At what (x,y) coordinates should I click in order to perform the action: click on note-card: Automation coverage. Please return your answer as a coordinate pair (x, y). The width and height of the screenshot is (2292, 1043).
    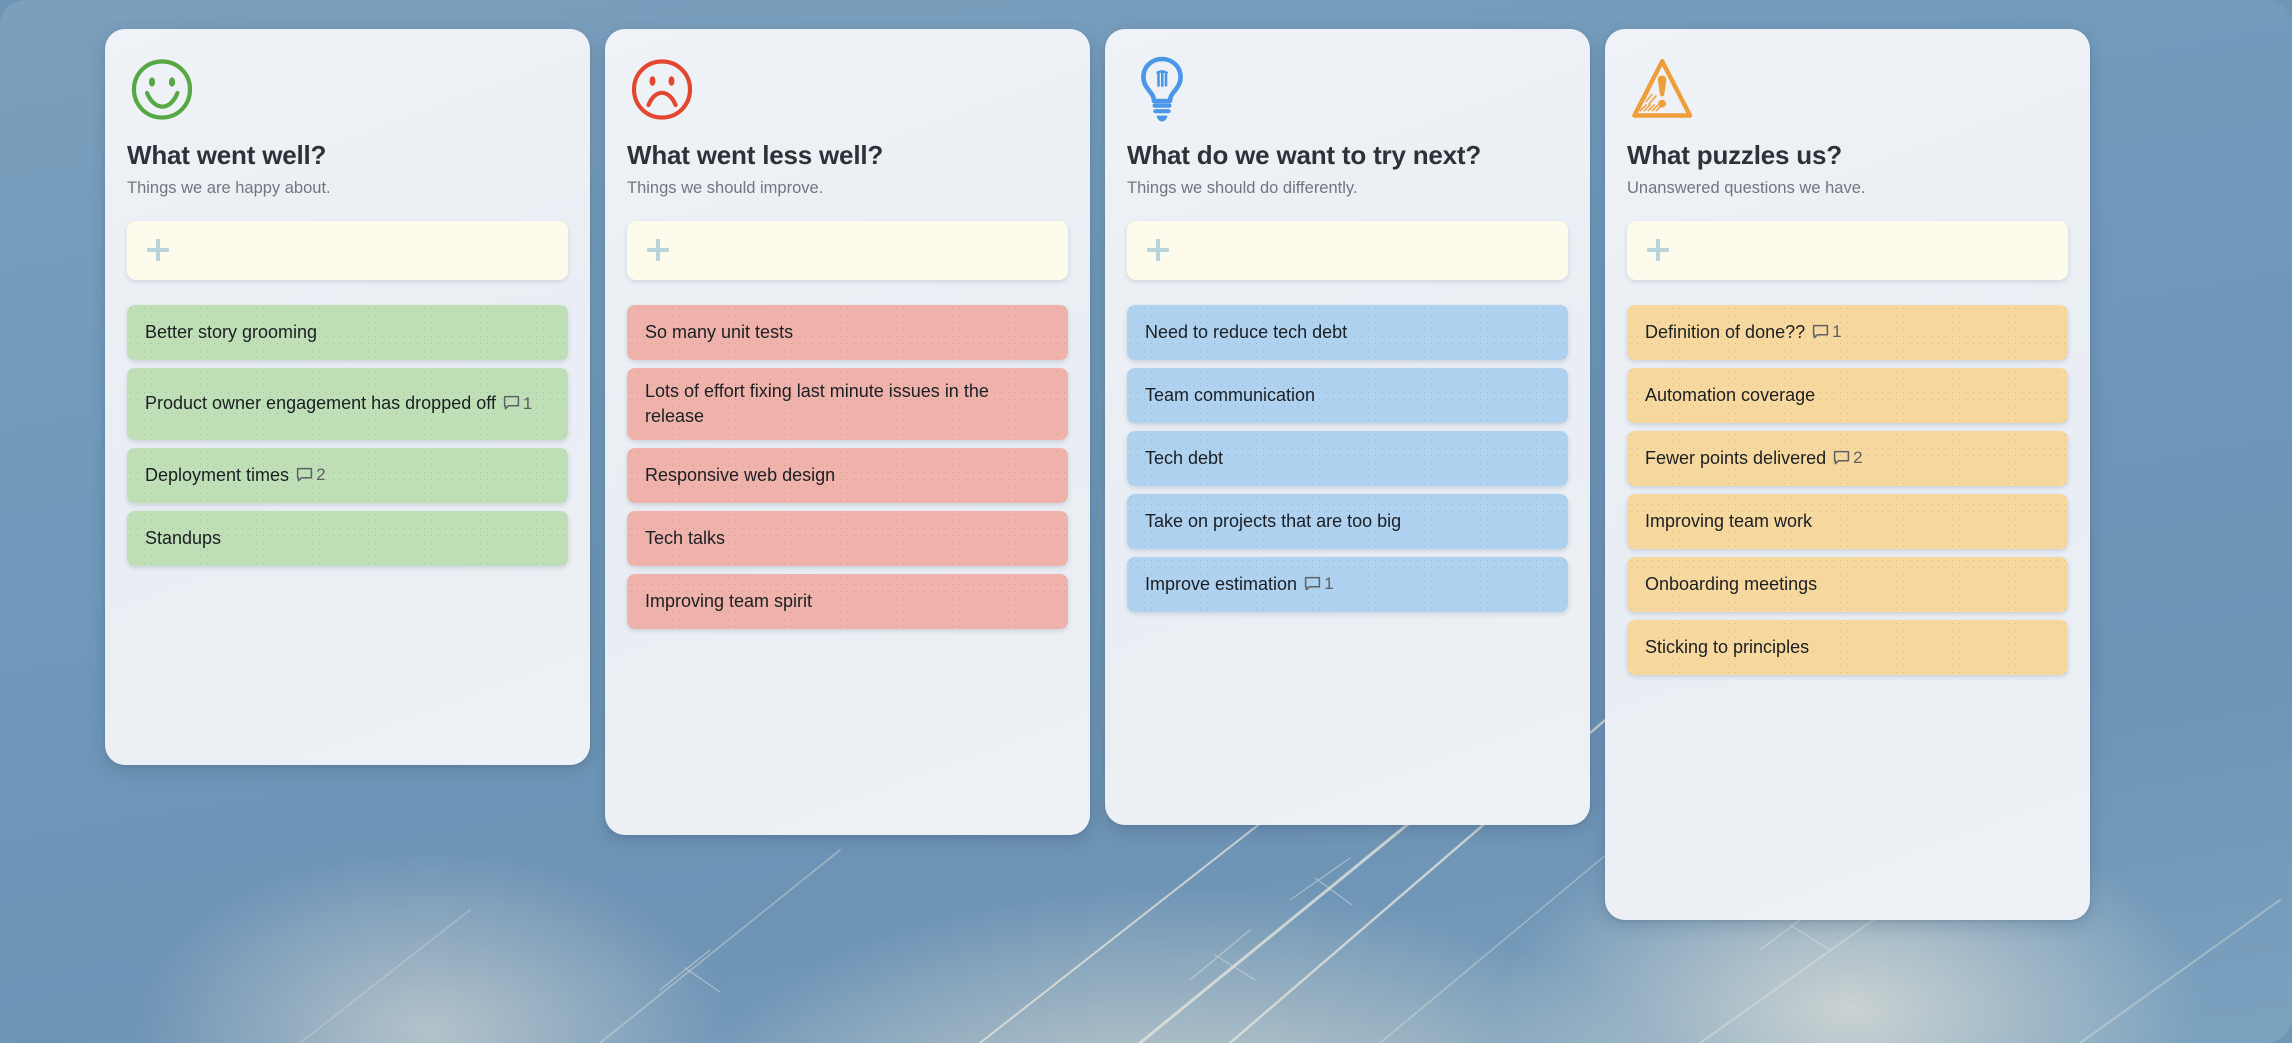
    Looking at the image, I should click on (1847, 395).